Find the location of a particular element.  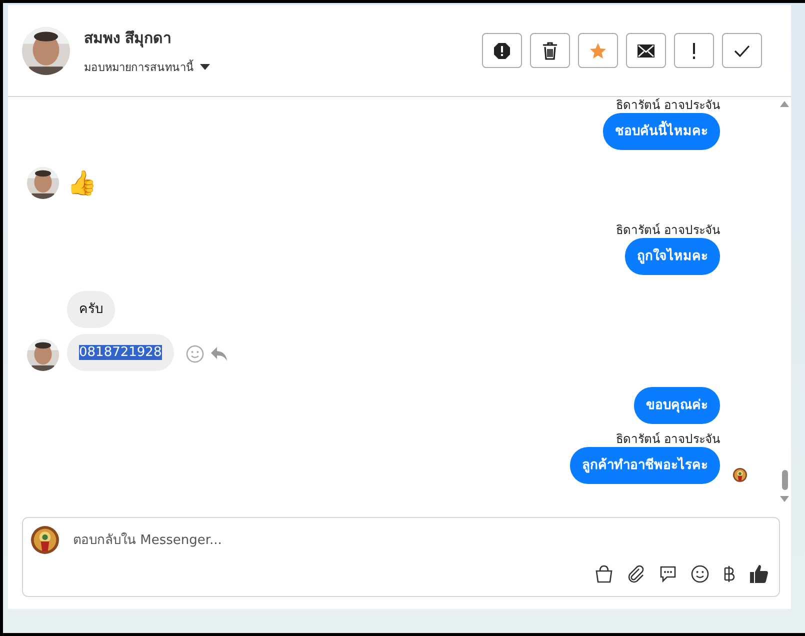

message-bubble: 0818721928 is located at coordinates (120, 352).